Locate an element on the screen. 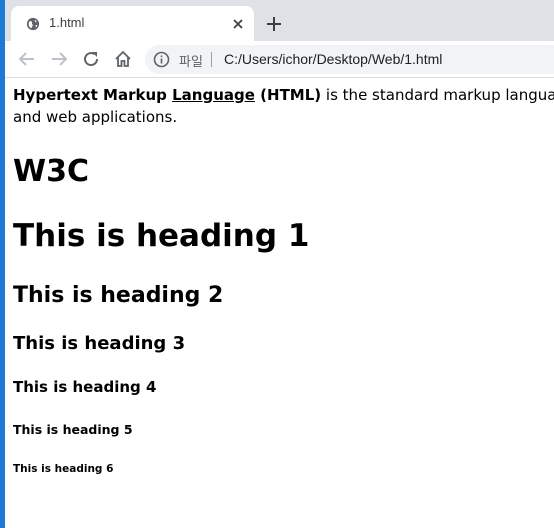 The width and height of the screenshot is (554, 528). heading-1: This is heading 1 is located at coordinates (161, 236).